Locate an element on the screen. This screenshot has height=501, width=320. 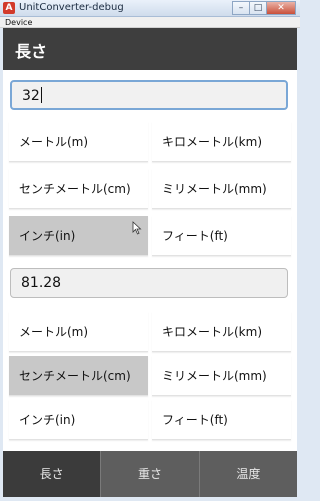
to-unit-centimeter: センチメートル(cm) is located at coordinates (78, 376).